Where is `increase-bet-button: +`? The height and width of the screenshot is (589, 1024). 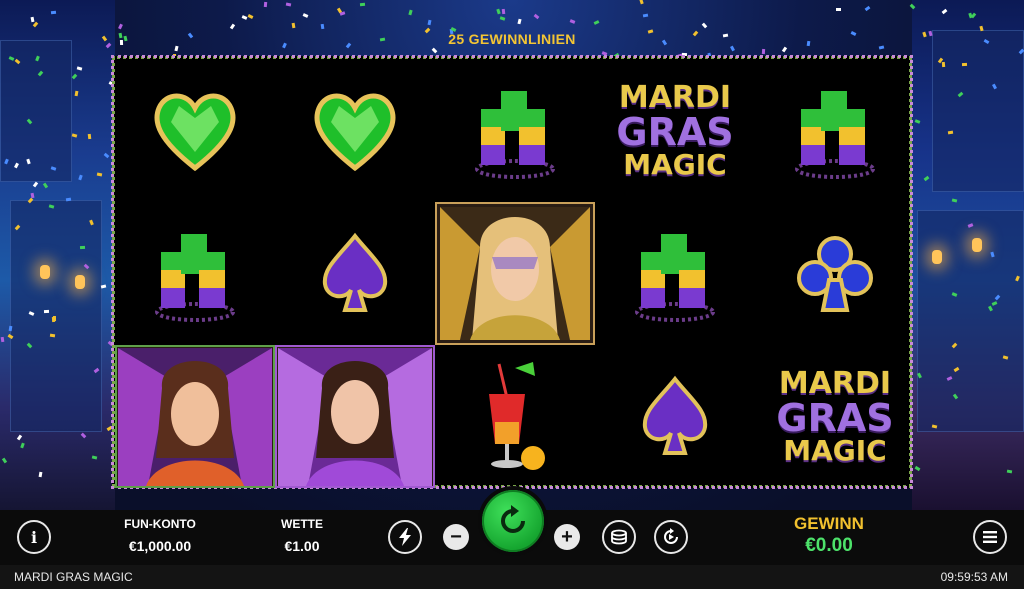 increase-bet-button: + is located at coordinates (567, 537).